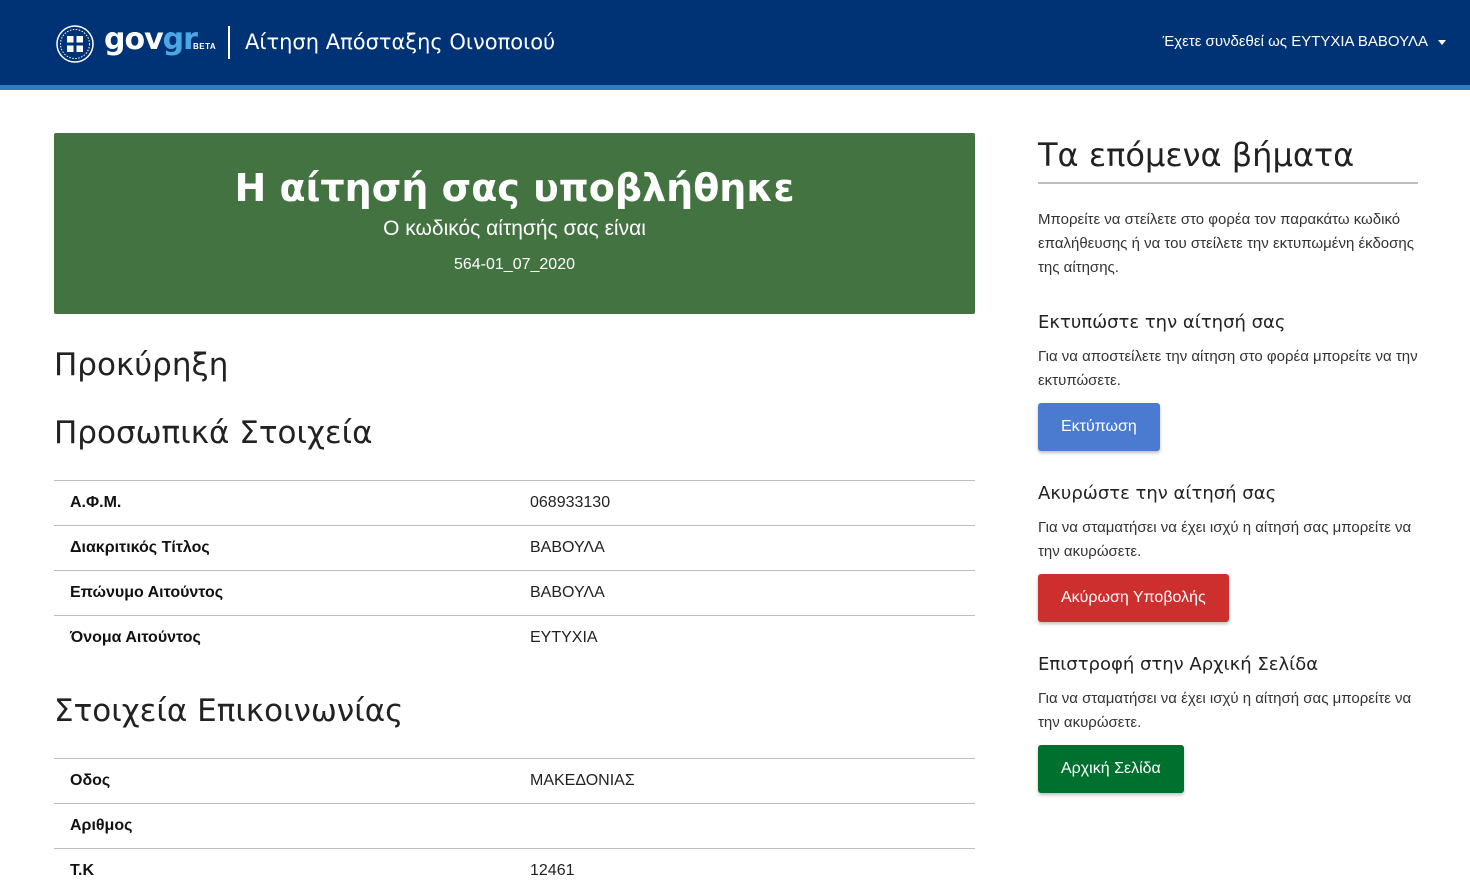 This screenshot has height=893, width=1470. I want to click on contact-details-table: Οδος ΜΑΚΕΔΟΝΙΑΣ Αριθμος Τ.Κ 12461, so click(514, 825).